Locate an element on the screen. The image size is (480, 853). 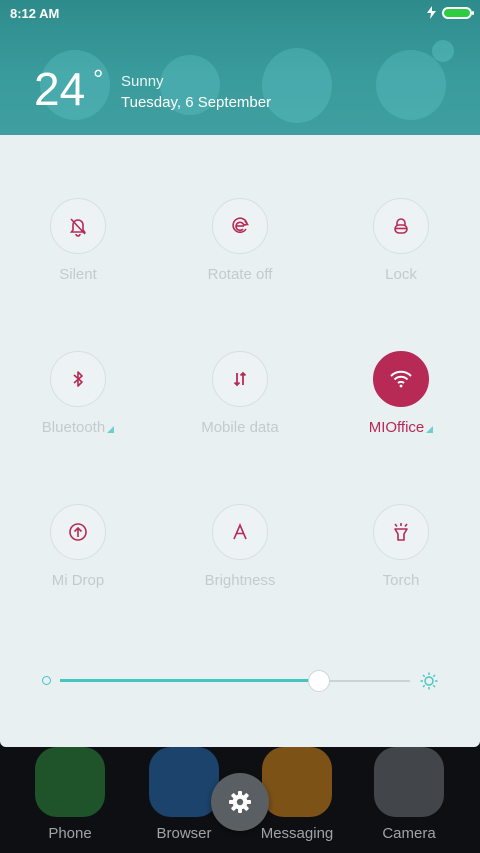
battery-icon is located at coordinates (458, 12).